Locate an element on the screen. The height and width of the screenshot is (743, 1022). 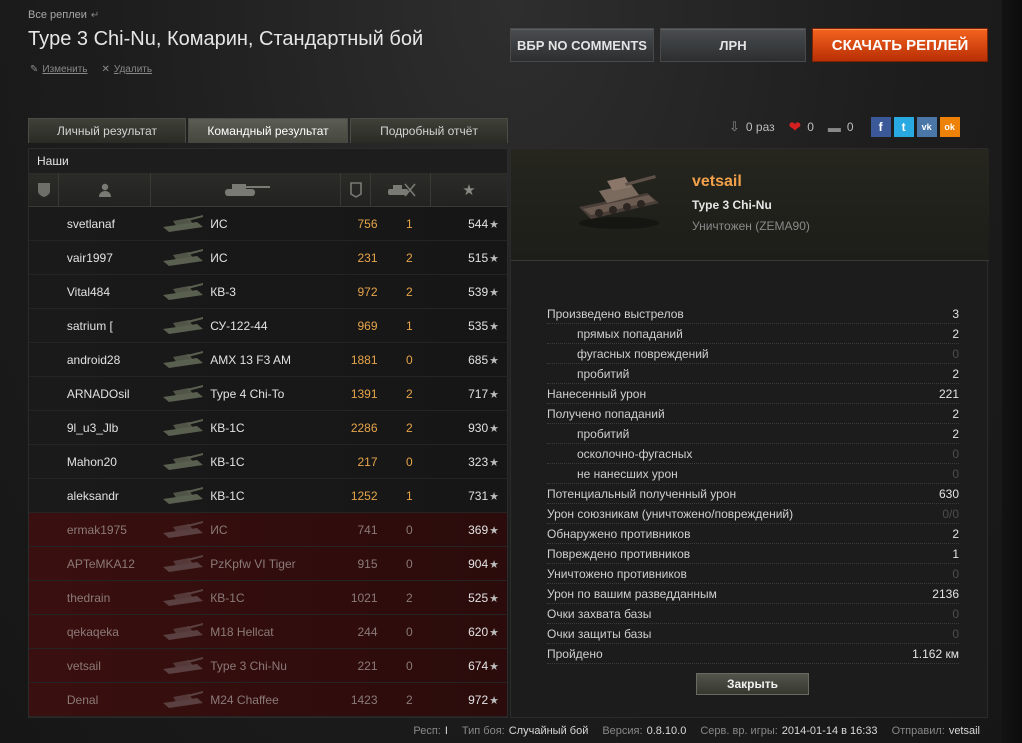
score-value: 515 is located at coordinates (478, 257).